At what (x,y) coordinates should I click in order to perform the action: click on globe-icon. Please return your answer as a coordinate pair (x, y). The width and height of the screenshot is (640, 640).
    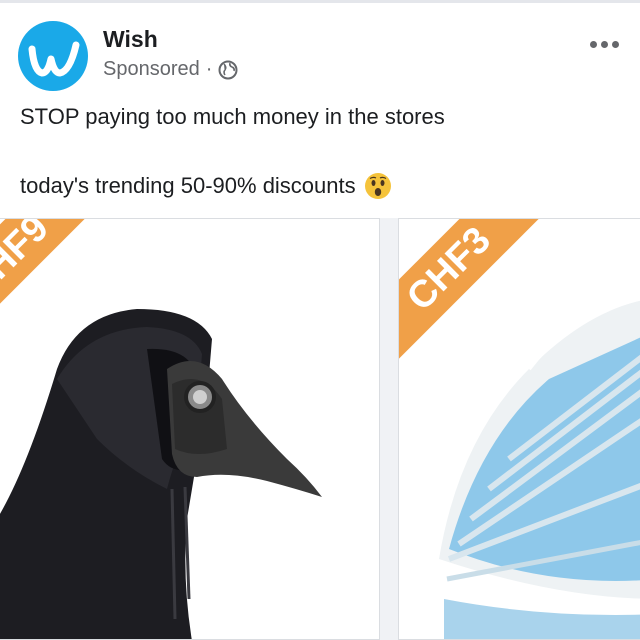
    Looking at the image, I should click on (228, 69).